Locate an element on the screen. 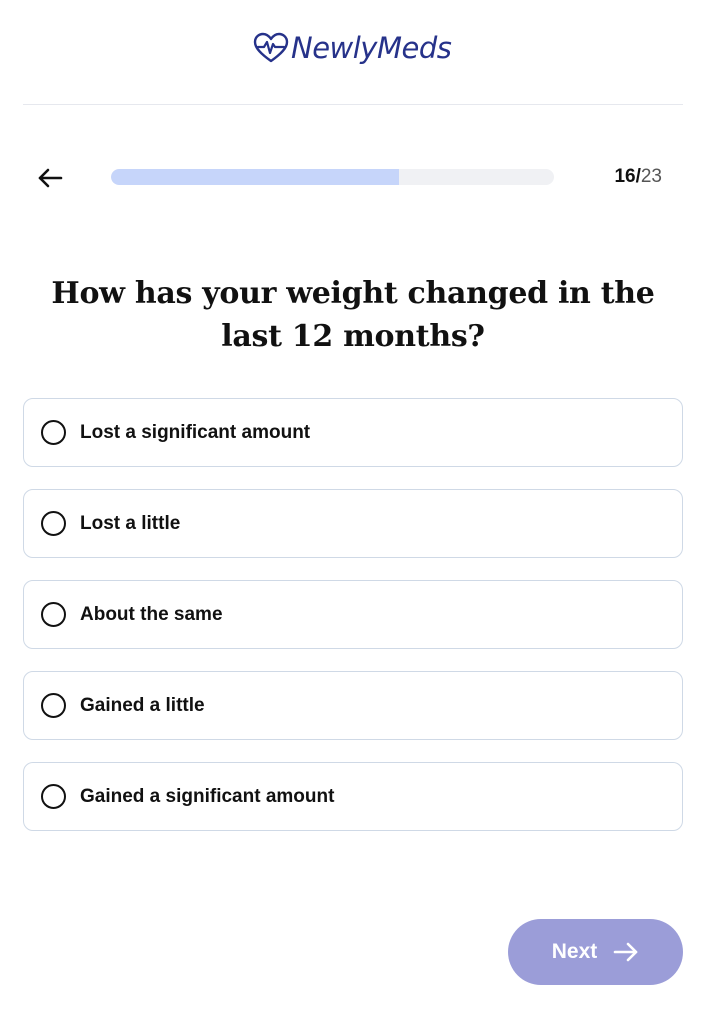  option-about-same: About the same is located at coordinates (353, 614).